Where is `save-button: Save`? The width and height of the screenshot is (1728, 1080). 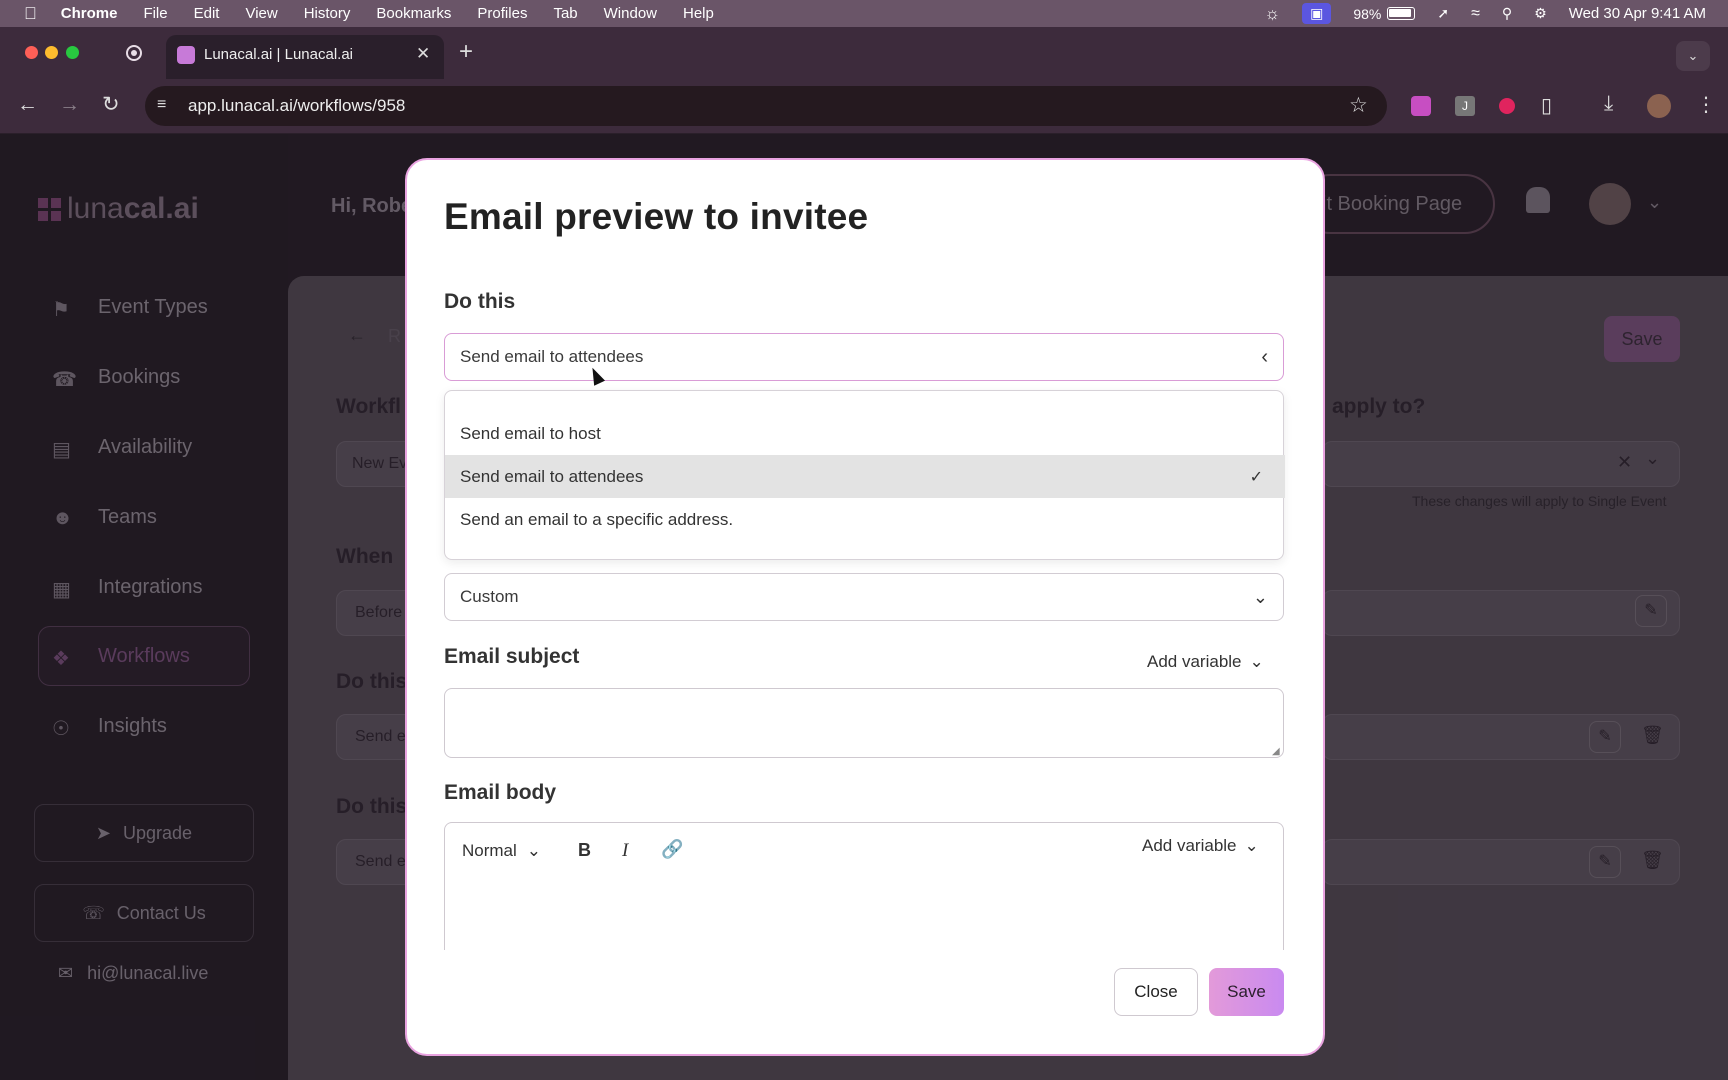
save-button: Save is located at coordinates (1246, 992).